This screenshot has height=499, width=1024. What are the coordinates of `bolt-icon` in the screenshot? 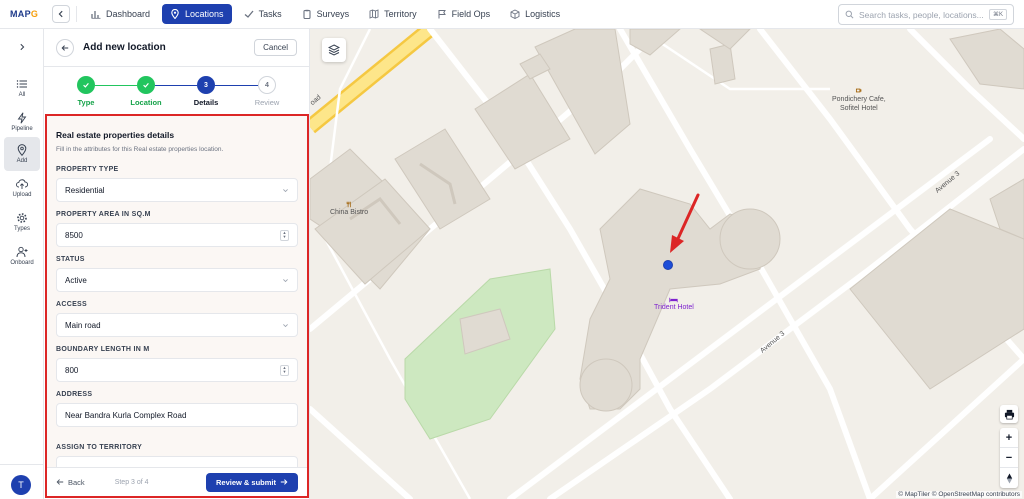 It's located at (22, 118).